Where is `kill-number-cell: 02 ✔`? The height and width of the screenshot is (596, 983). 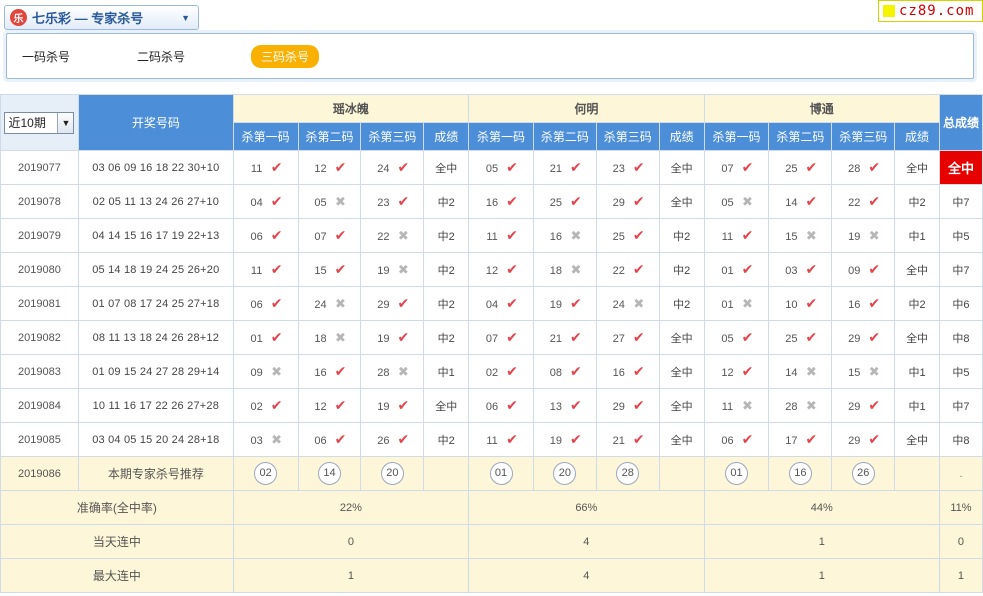 kill-number-cell: 02 ✔ is located at coordinates (501, 371).